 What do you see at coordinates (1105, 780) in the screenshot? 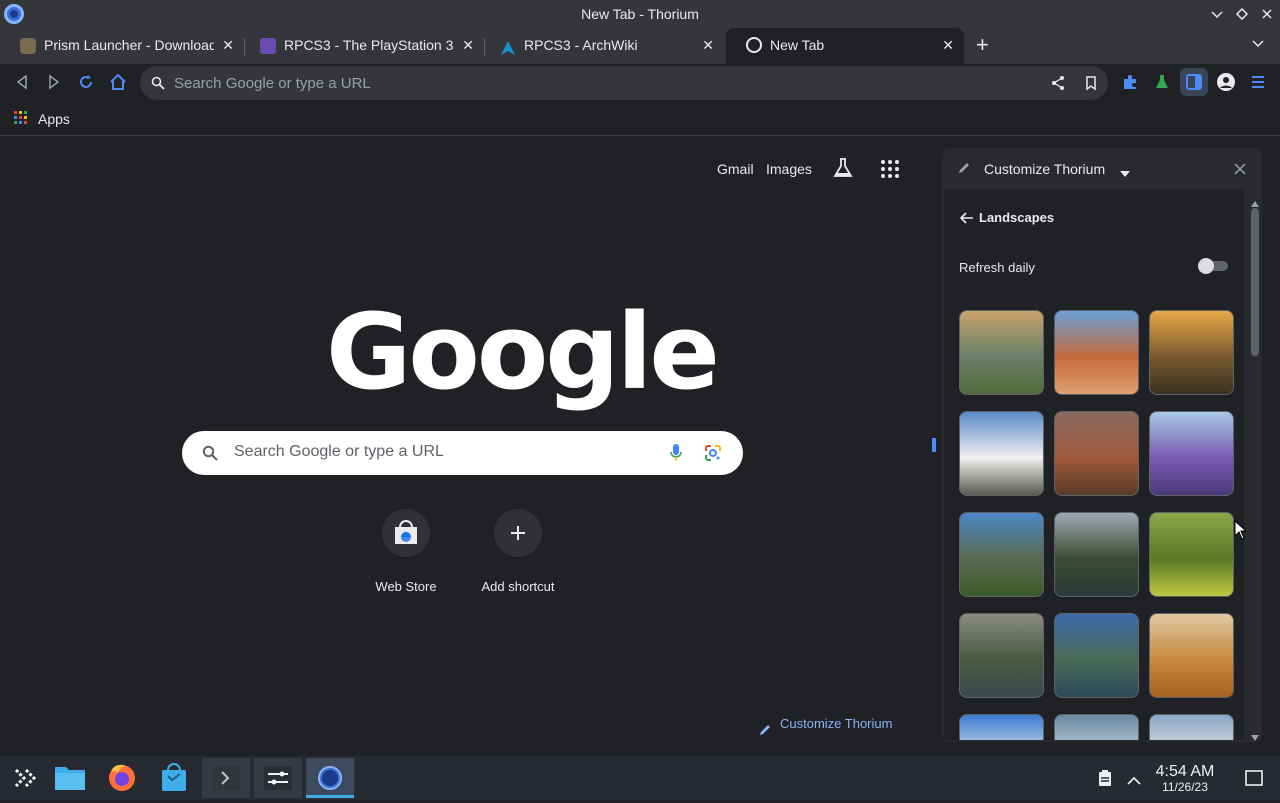
I see `clipboard-icon` at bounding box center [1105, 780].